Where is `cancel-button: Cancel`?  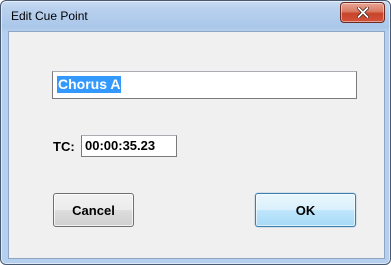
cancel-button: Cancel is located at coordinates (93, 210).